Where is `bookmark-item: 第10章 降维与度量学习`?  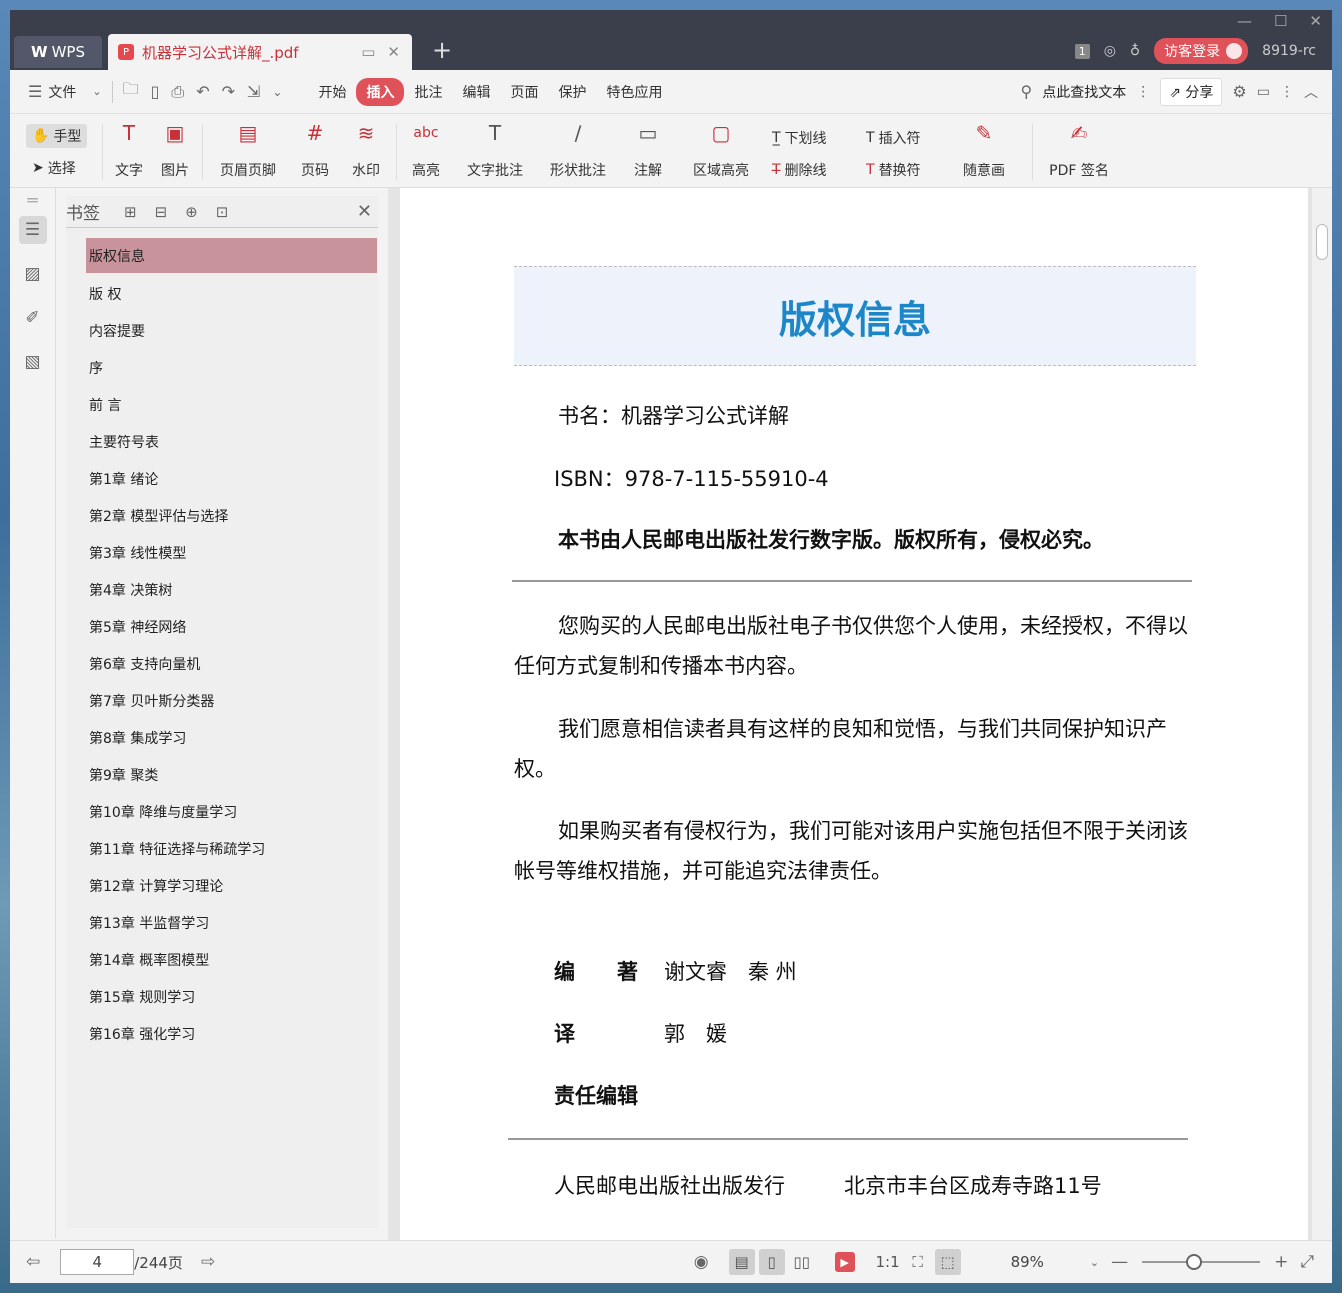
bookmark-item: 第10章 降维与度量学习 is located at coordinates (231, 811).